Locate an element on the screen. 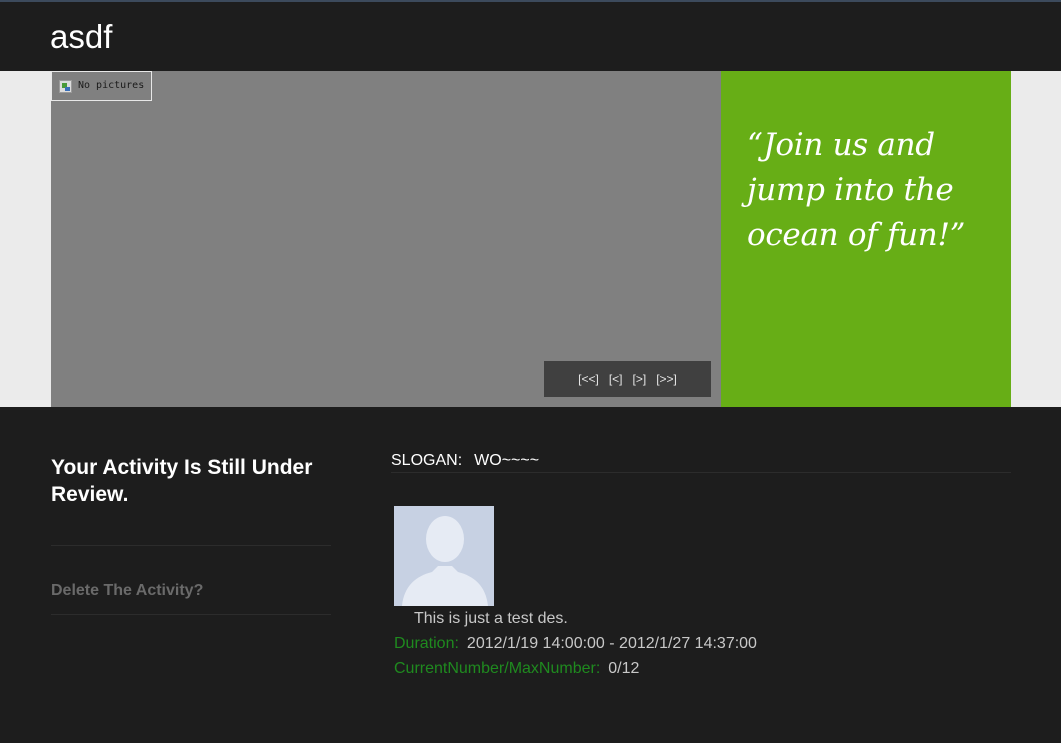 Image resolution: width=1061 pixels, height=743 pixels. site-header: asdf is located at coordinates (530, 36).